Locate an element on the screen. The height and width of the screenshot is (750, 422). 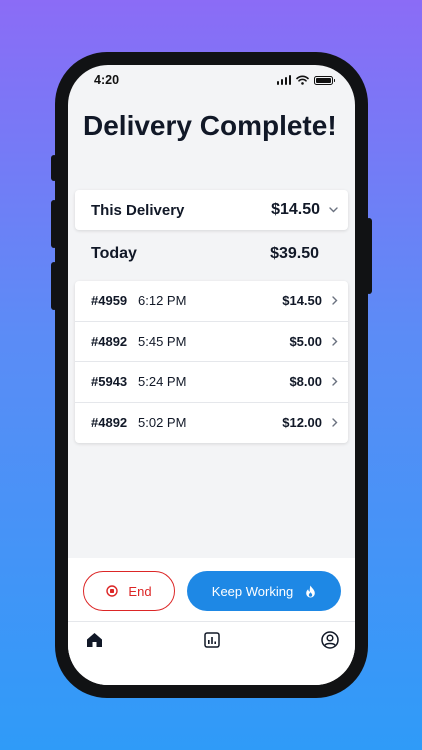
page-title: Delivery Complete! is located at coordinates (210, 125).